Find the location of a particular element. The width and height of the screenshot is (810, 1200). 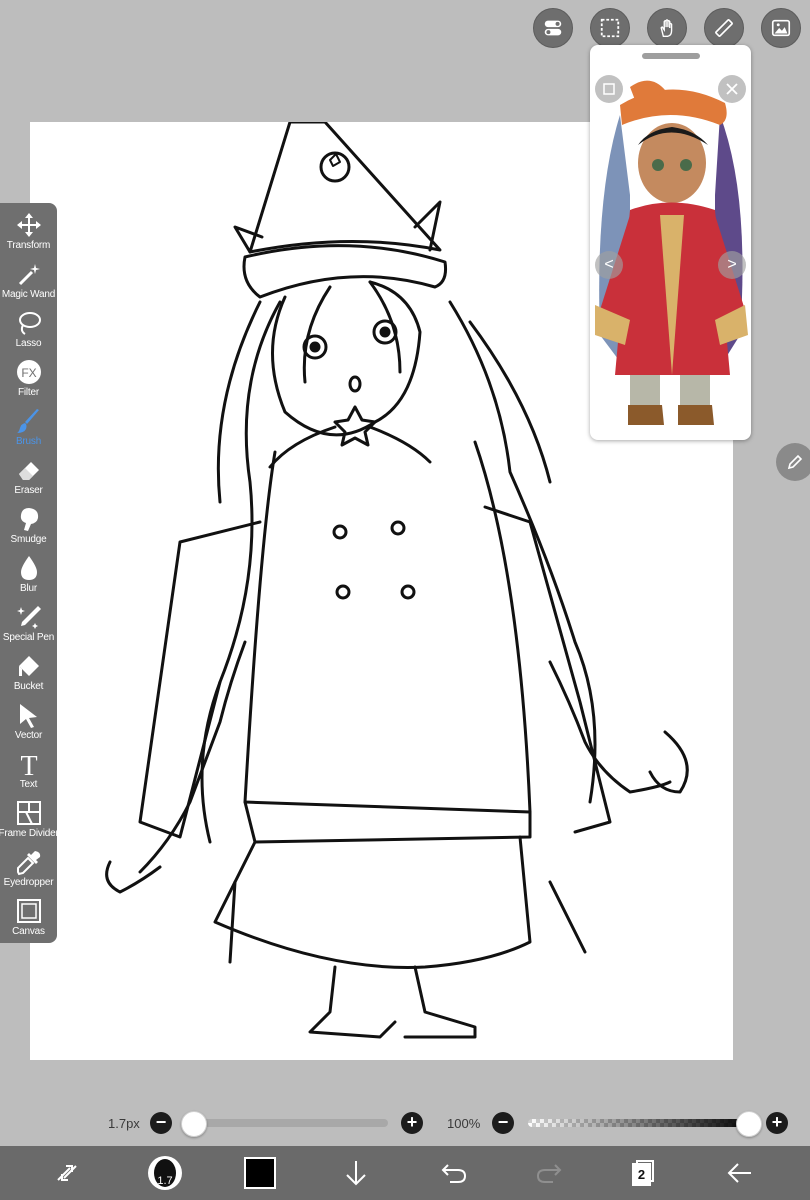

layers-button: 2 is located at coordinates (644, 1173).